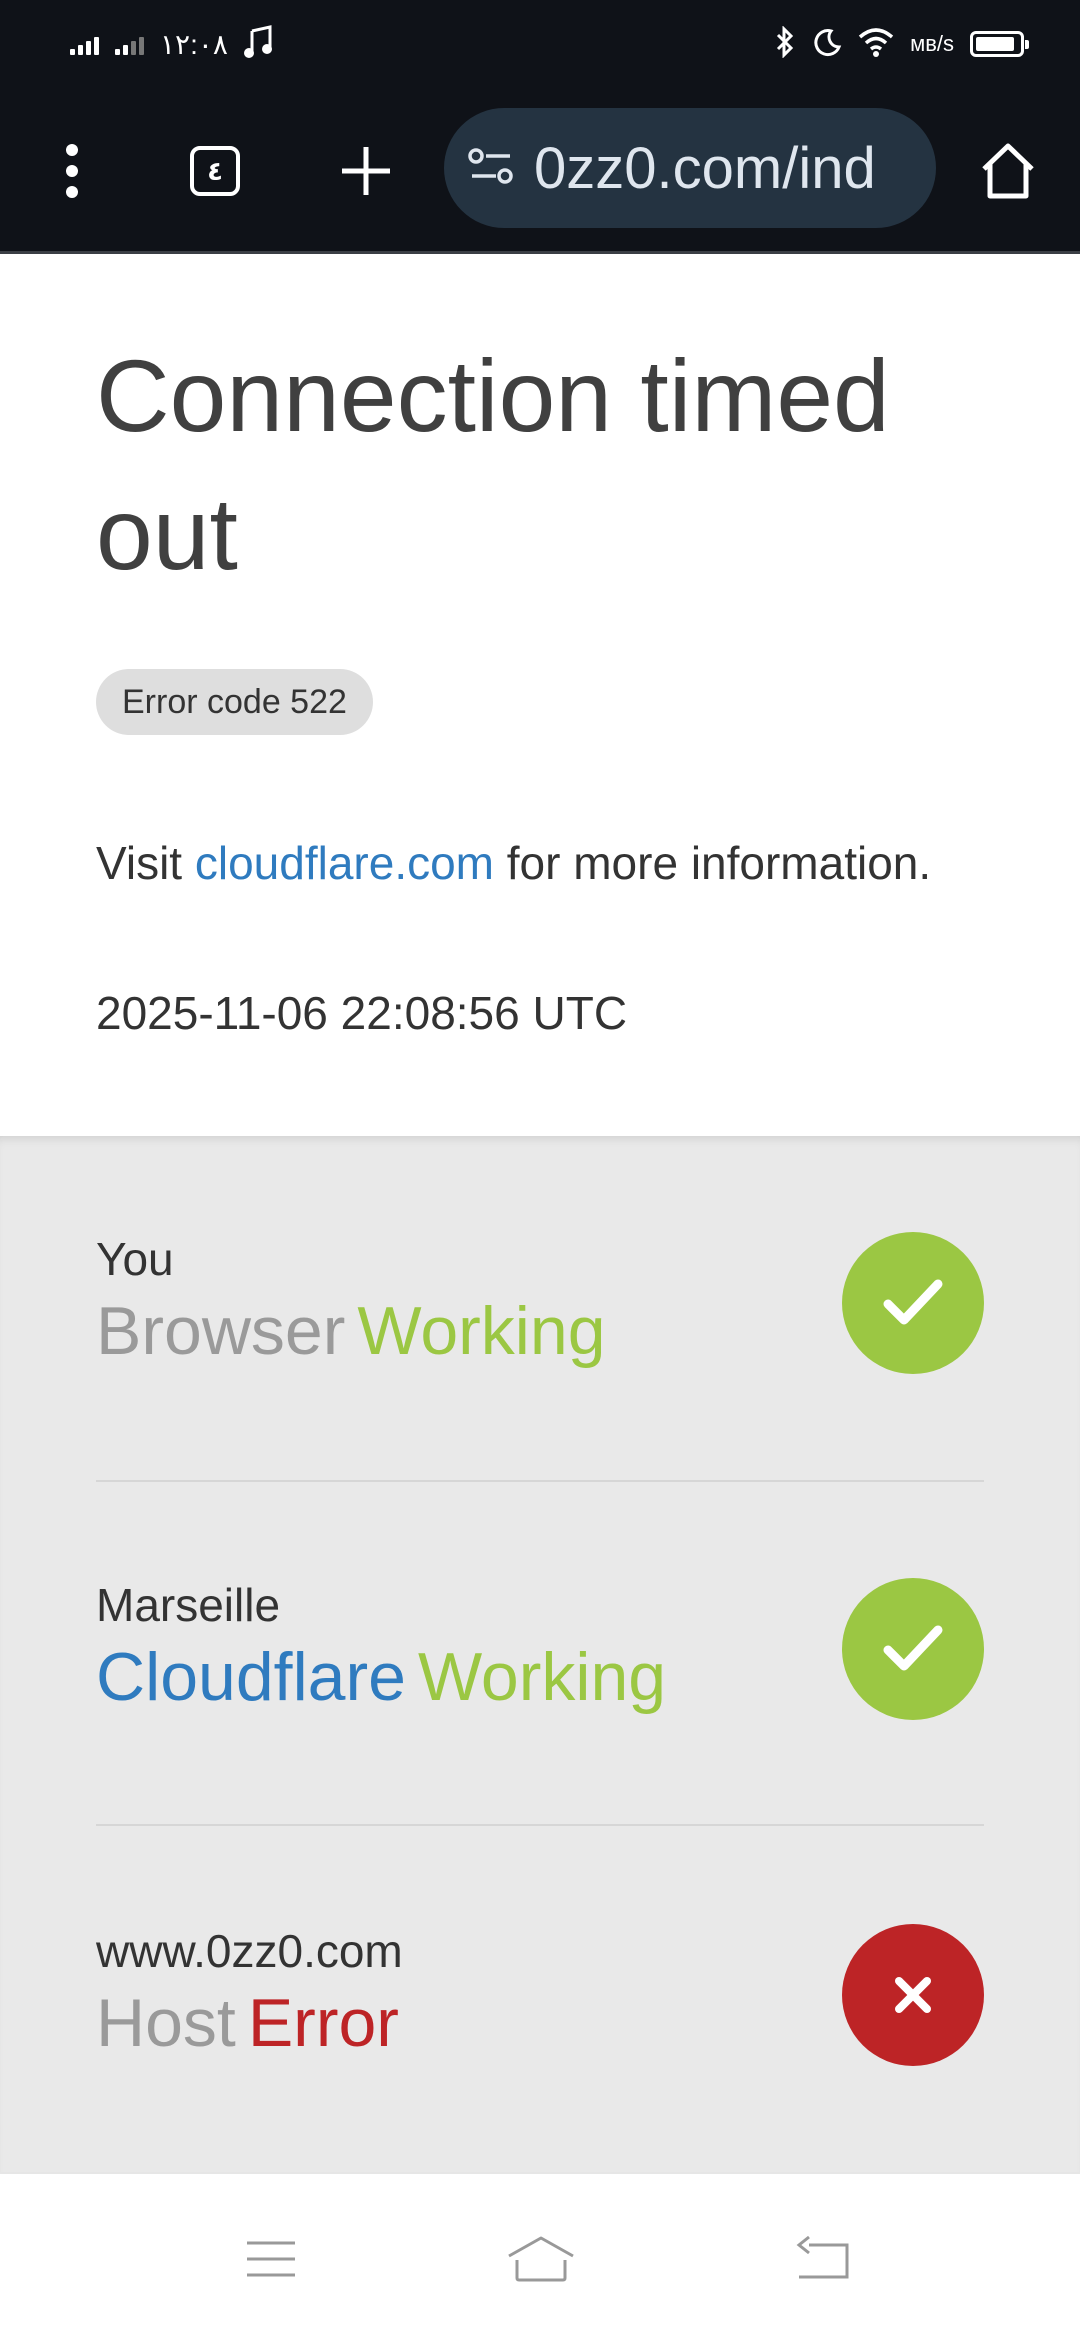  What do you see at coordinates (344, 863) in the screenshot?
I see `cloudflare-link: cloudflare.com` at bounding box center [344, 863].